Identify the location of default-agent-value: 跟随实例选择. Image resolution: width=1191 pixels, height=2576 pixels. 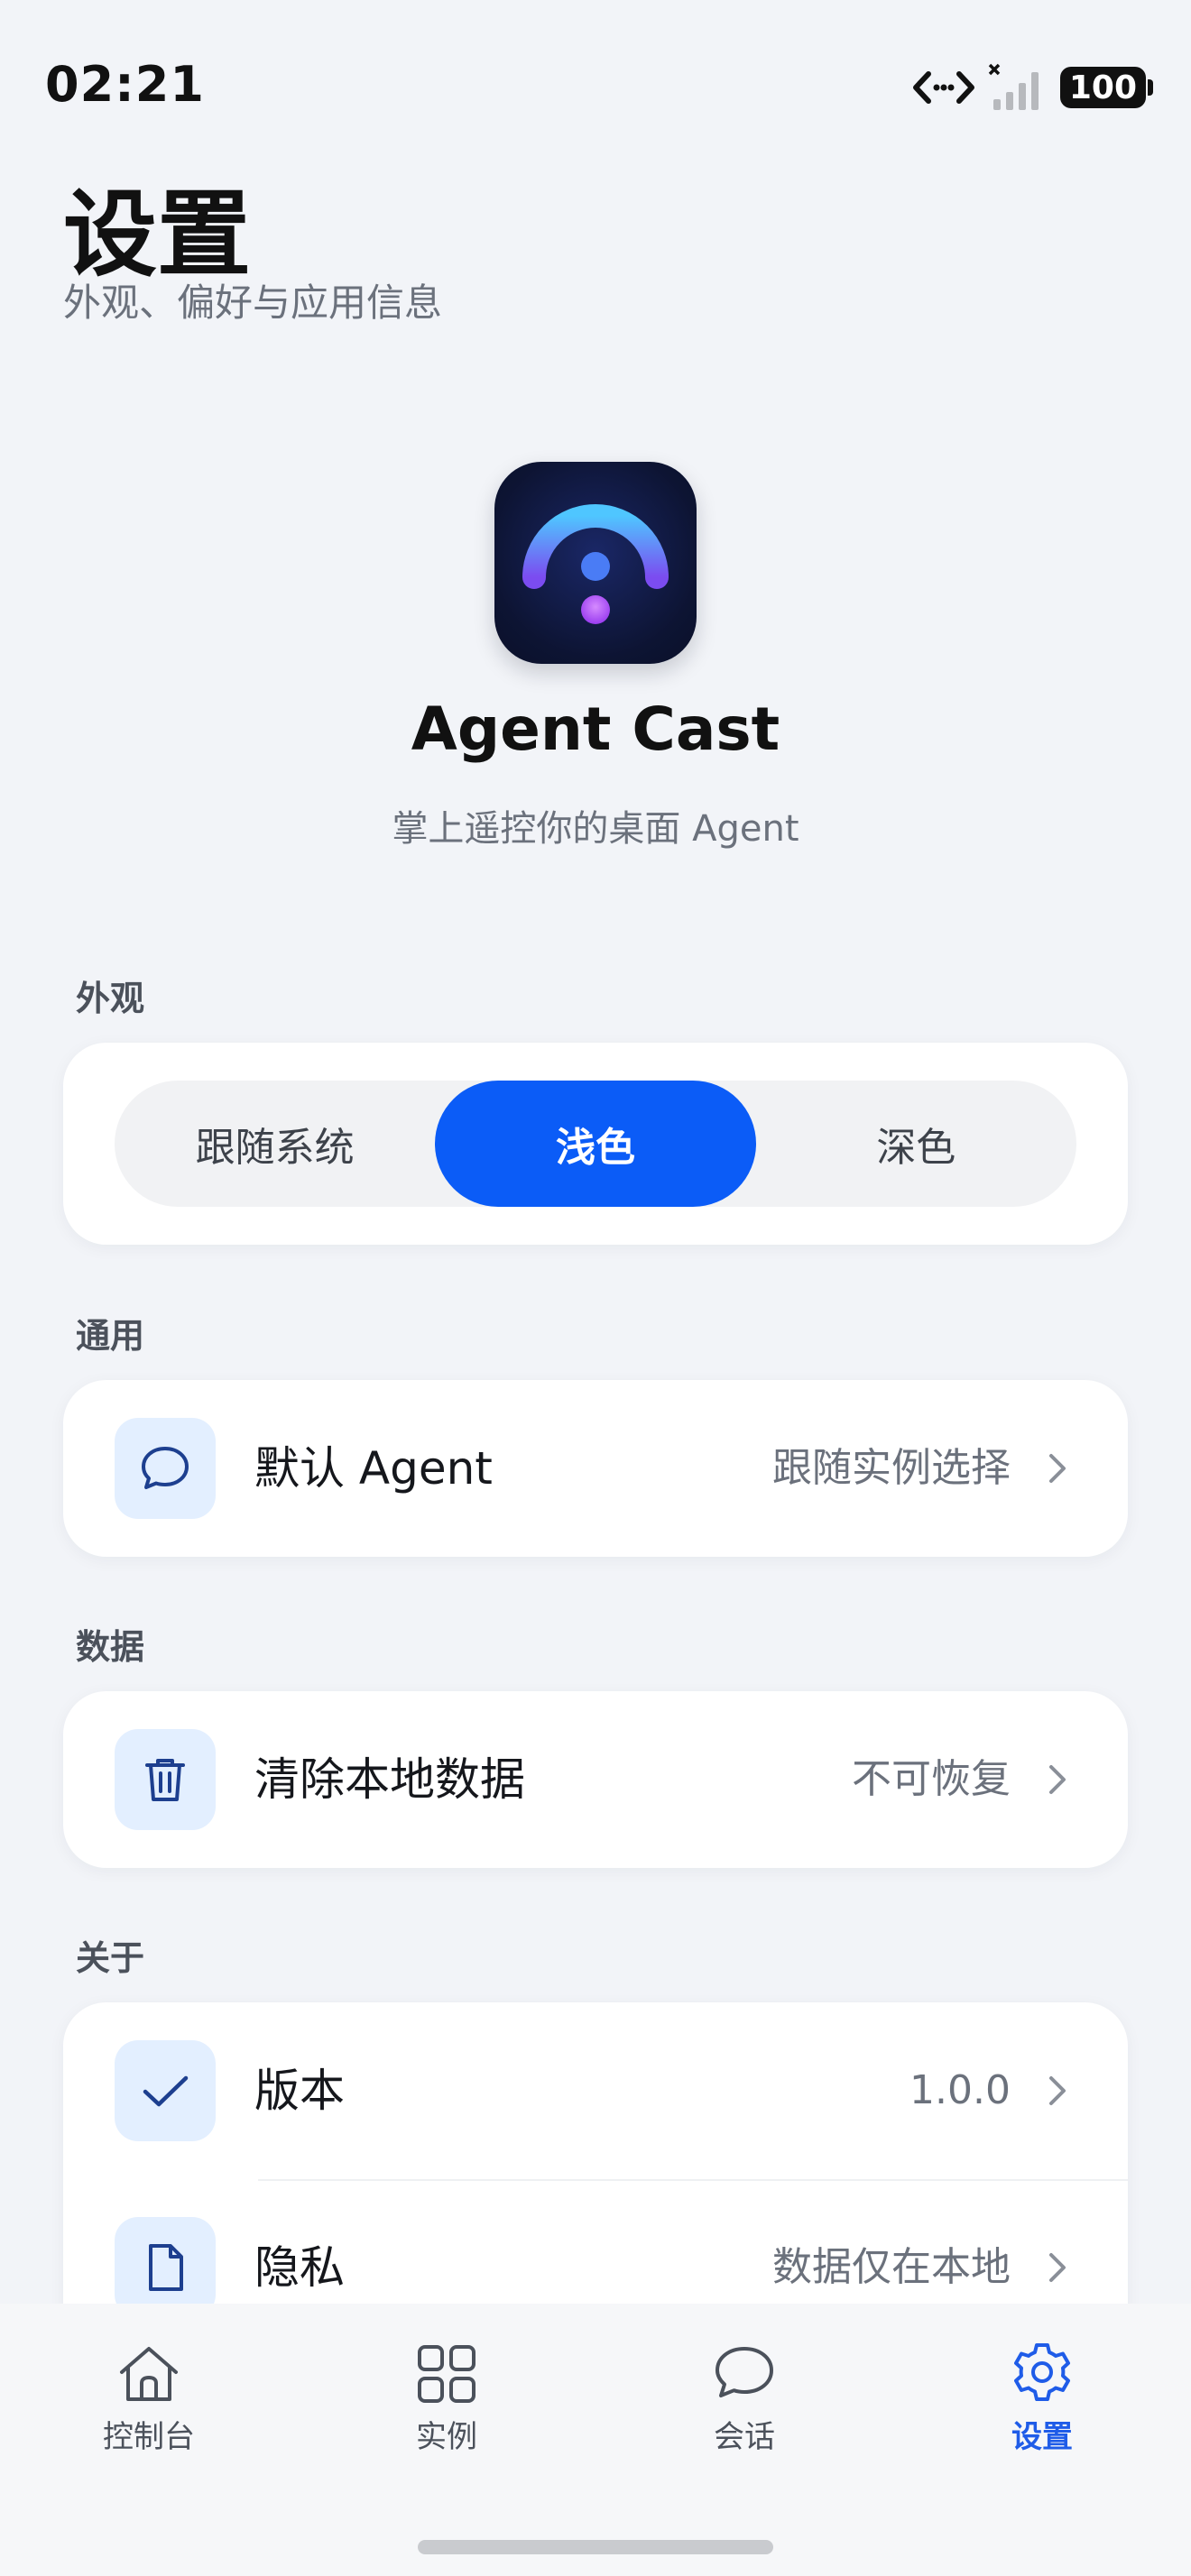
(891, 1468).